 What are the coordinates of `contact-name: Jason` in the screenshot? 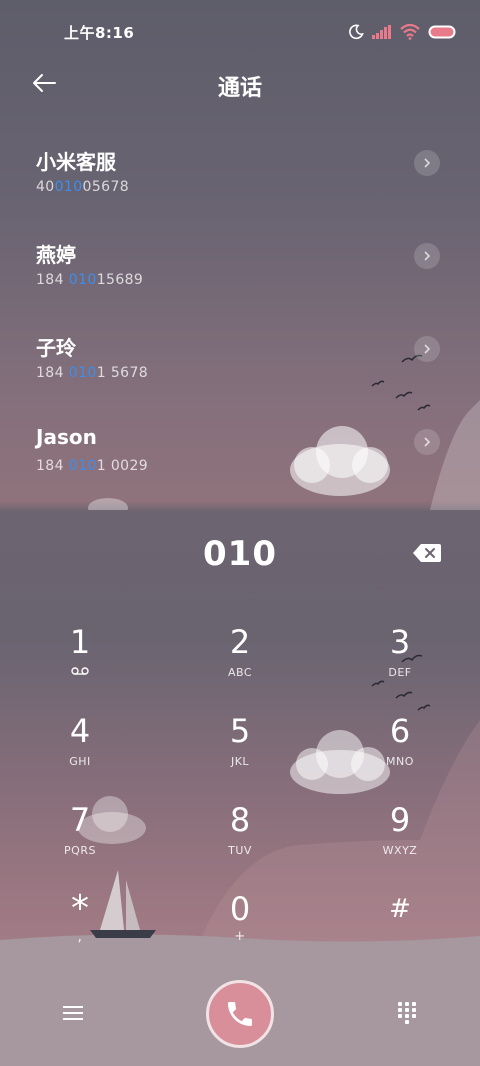 It's located at (66, 437).